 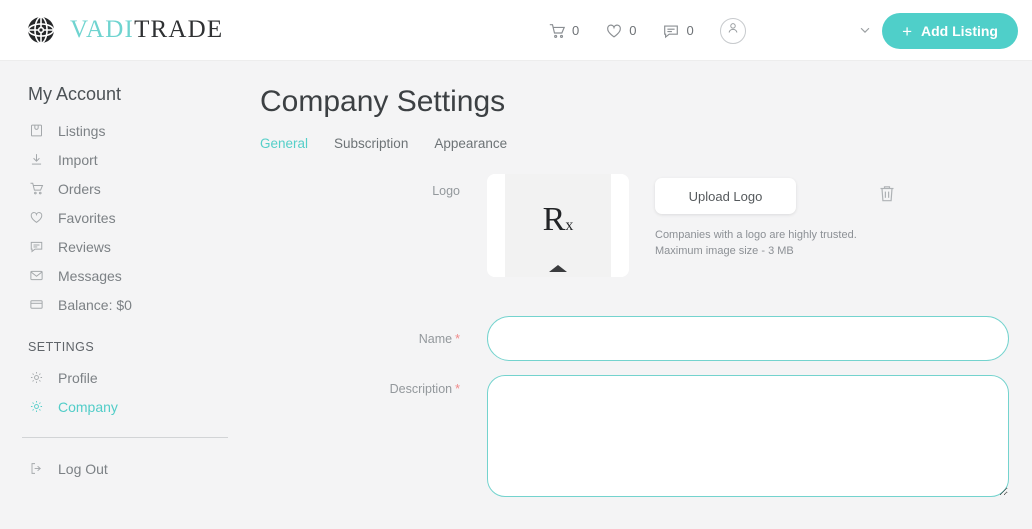 What do you see at coordinates (725, 196) in the screenshot?
I see `upload-logo-button: Upload Logo` at bounding box center [725, 196].